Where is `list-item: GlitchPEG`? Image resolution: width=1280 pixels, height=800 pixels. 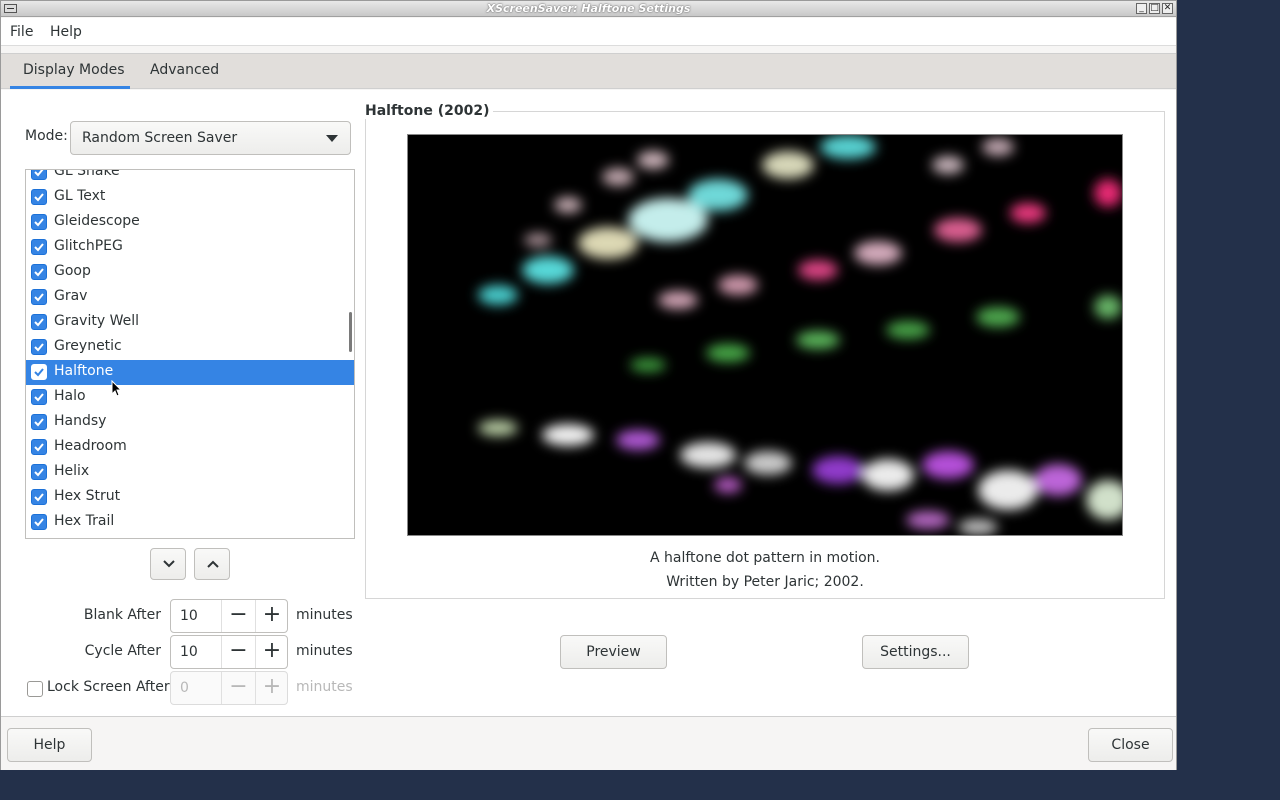 list-item: GlitchPEG is located at coordinates (190, 247).